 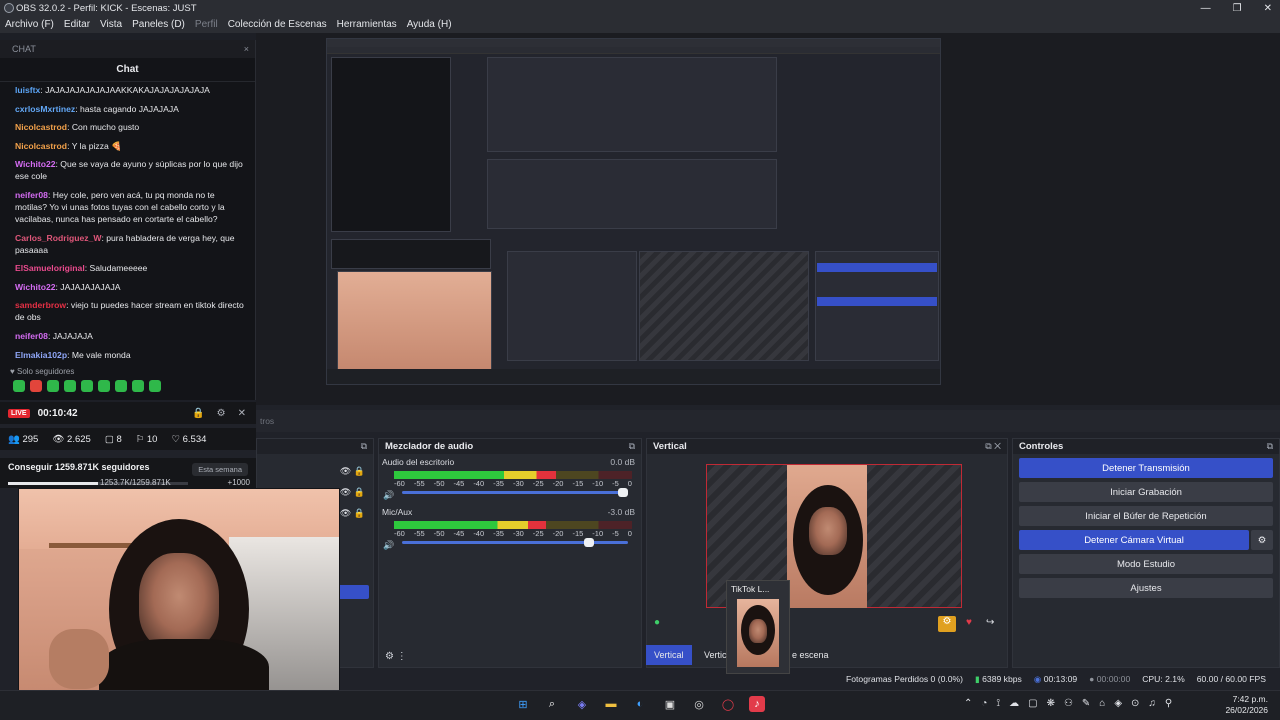 What do you see at coordinates (1146, 492) in the screenshot?
I see `start-recording-button: Iniciar Grabación` at bounding box center [1146, 492].